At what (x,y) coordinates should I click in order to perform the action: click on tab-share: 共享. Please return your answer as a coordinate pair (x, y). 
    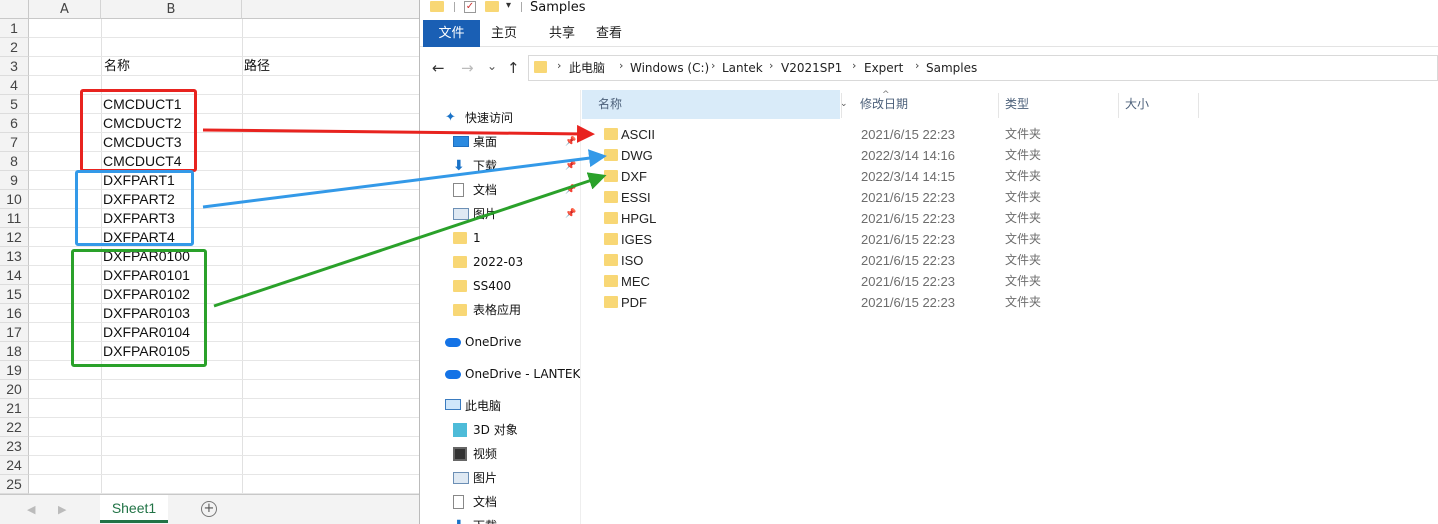
    Looking at the image, I should click on (562, 33).